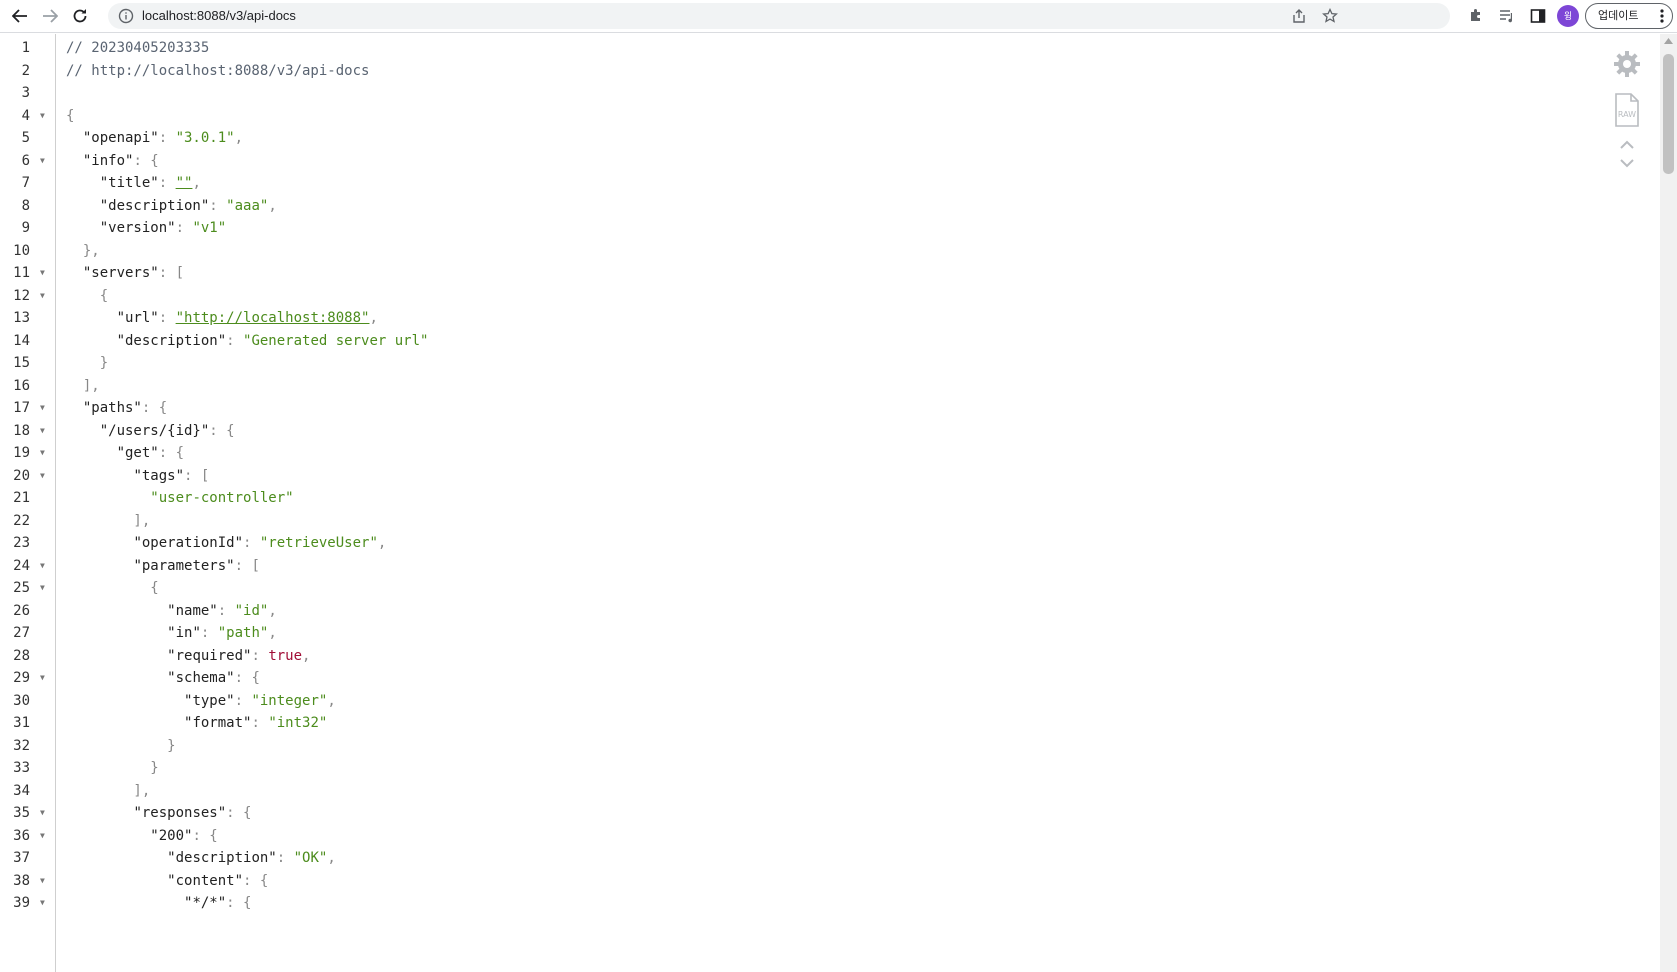 The width and height of the screenshot is (1677, 972). I want to click on json-key: "description", so click(222, 858).